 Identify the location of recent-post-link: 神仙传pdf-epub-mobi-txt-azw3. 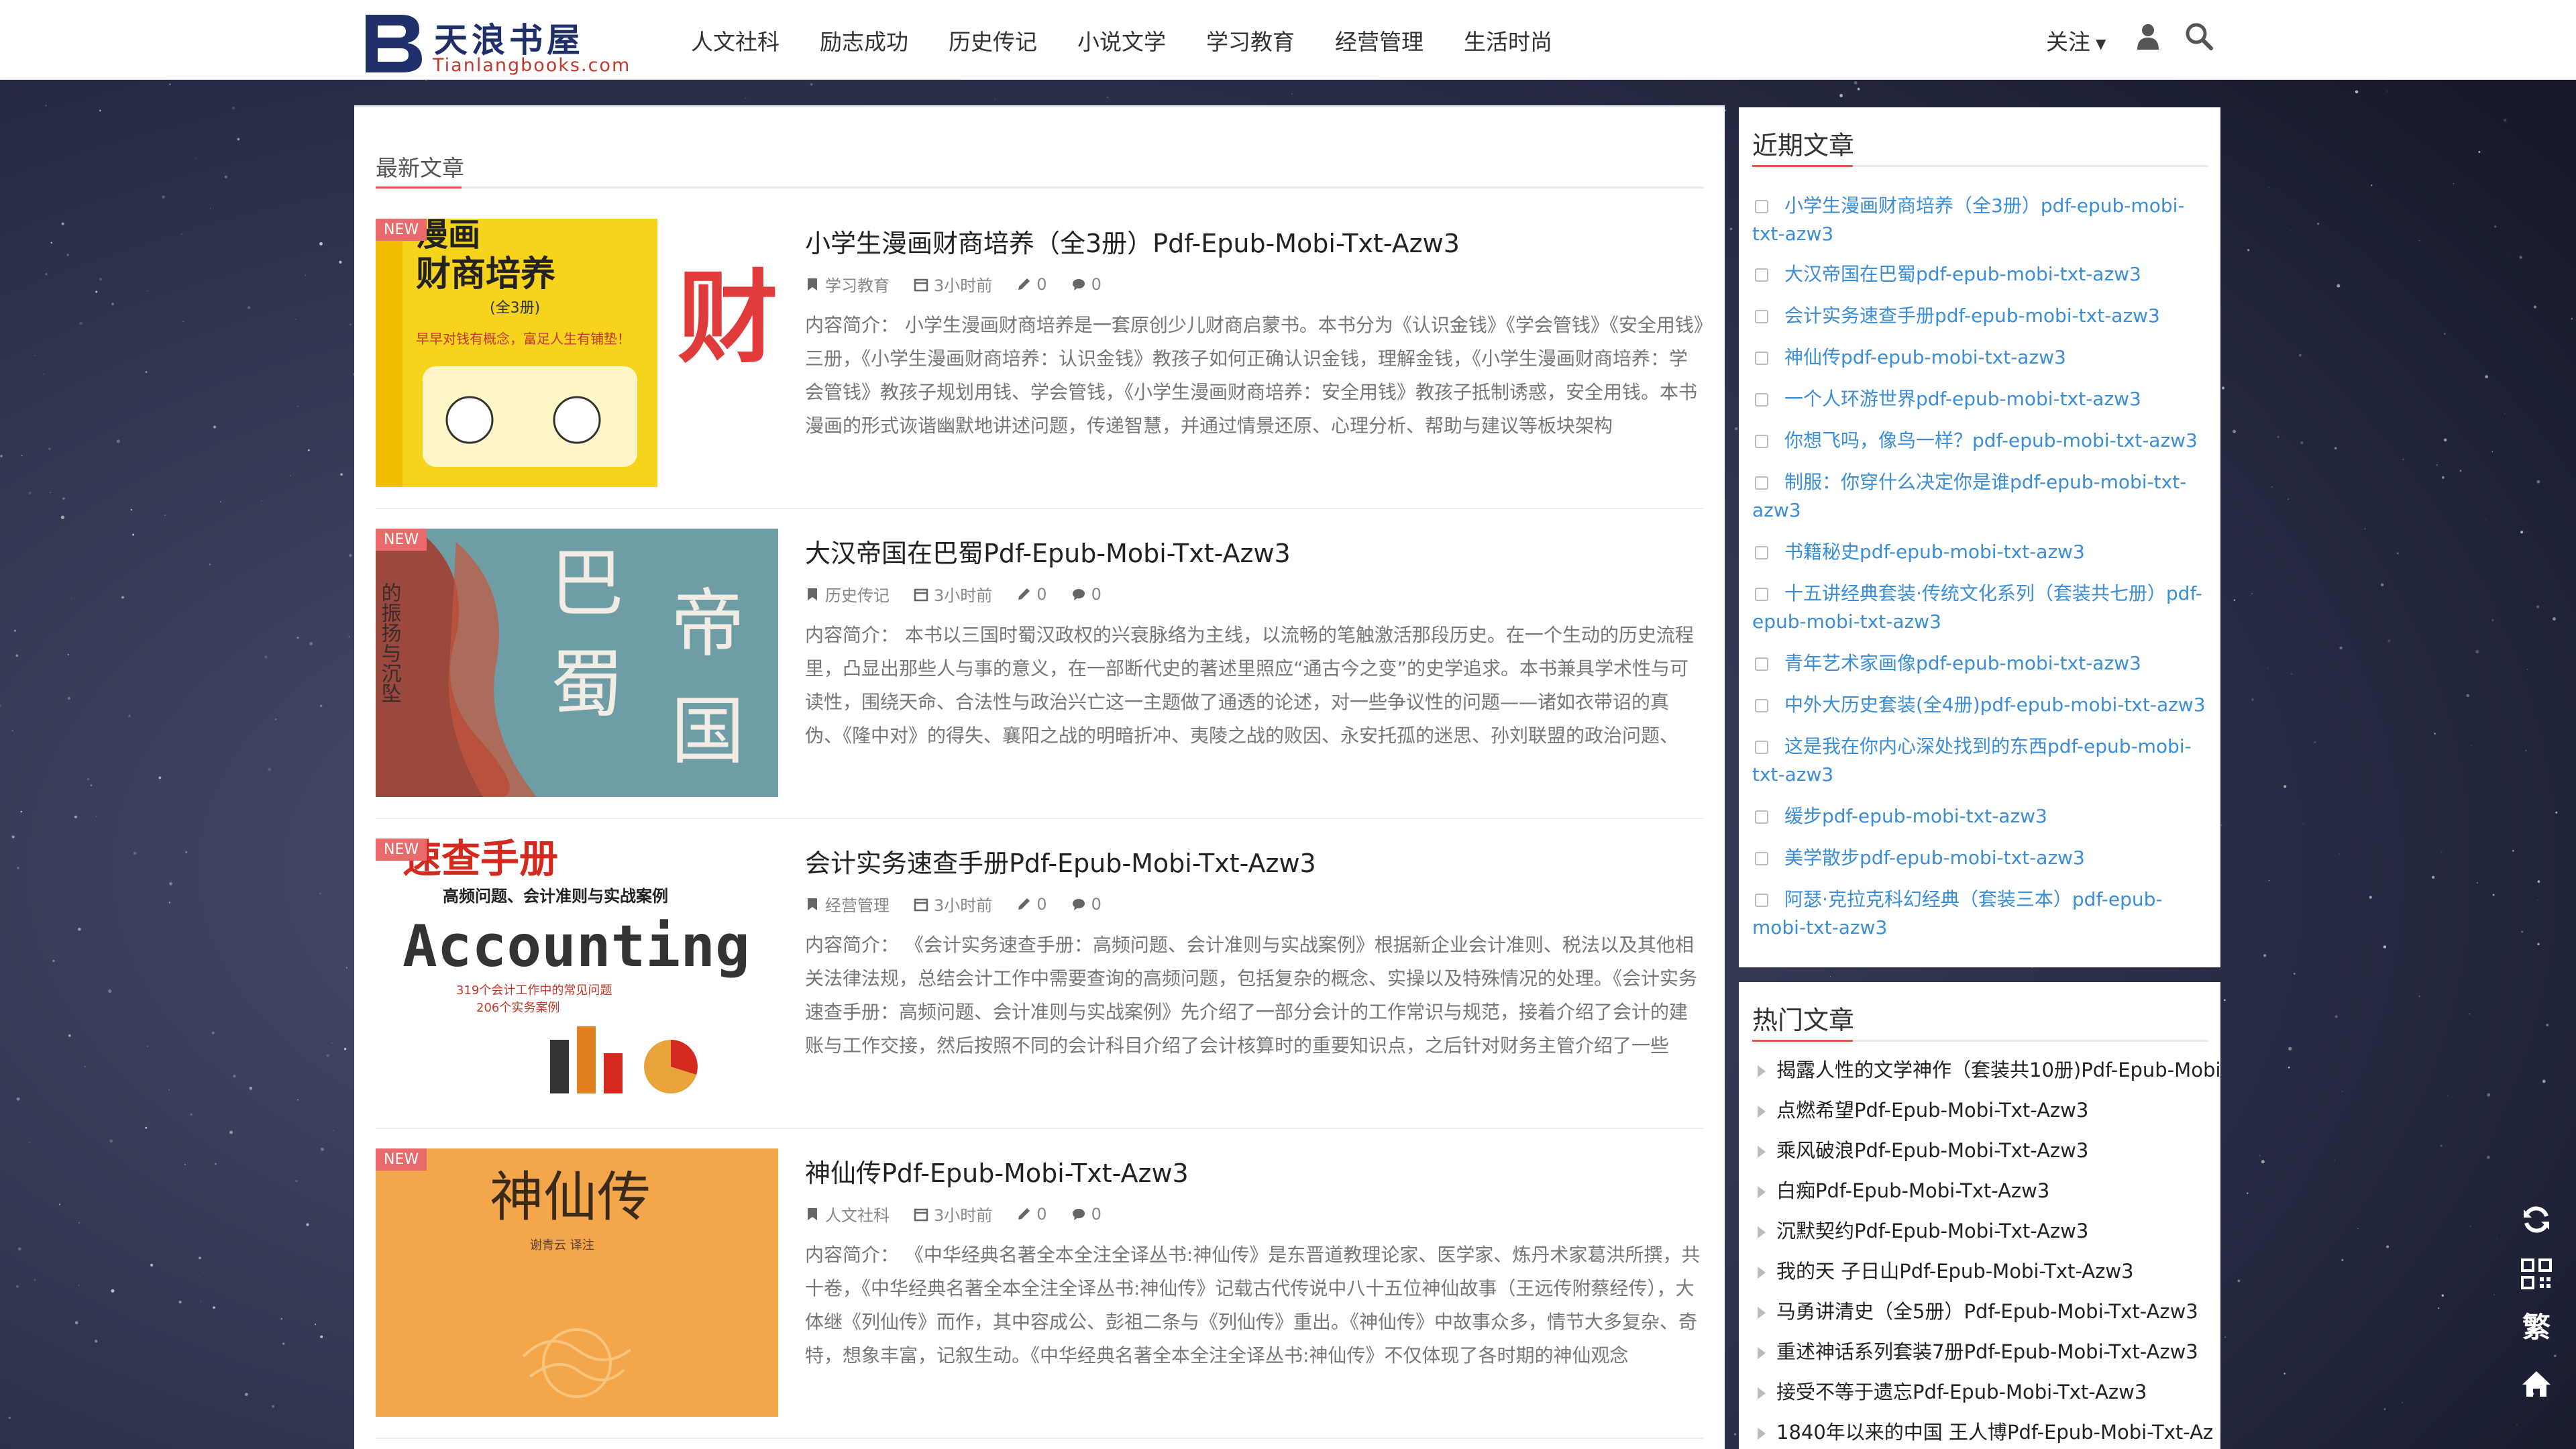
(1983, 357).